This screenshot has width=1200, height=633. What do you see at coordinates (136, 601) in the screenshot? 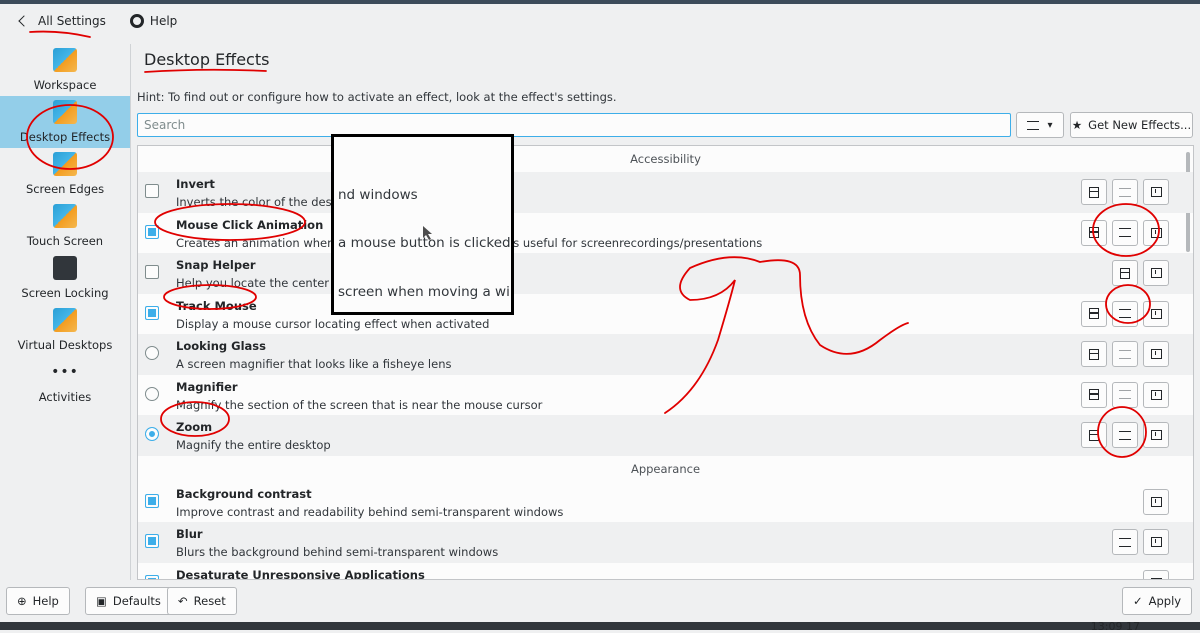
I see `defaults-label: Defaults` at bounding box center [136, 601].